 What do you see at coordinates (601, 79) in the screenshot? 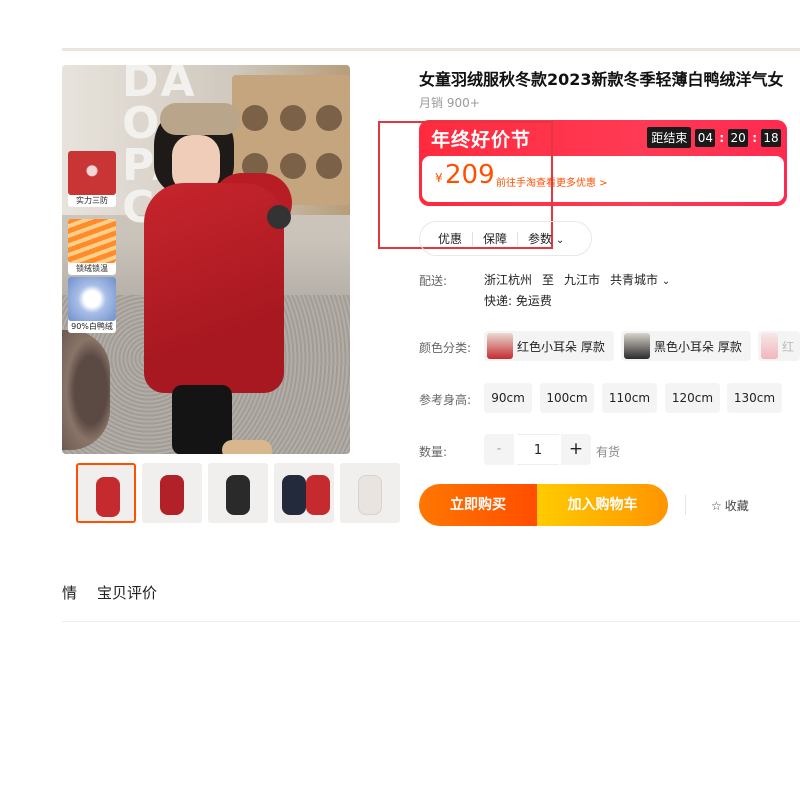
I see `product-title: 女童羽绒服秋冬款2023新款冬季轻薄白鸭绒洋气女` at bounding box center [601, 79].